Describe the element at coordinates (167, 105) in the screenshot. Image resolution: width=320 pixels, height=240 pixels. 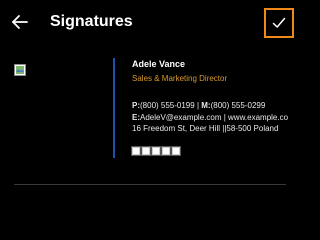
I see `phone-value: (800) 555-0199` at that location.